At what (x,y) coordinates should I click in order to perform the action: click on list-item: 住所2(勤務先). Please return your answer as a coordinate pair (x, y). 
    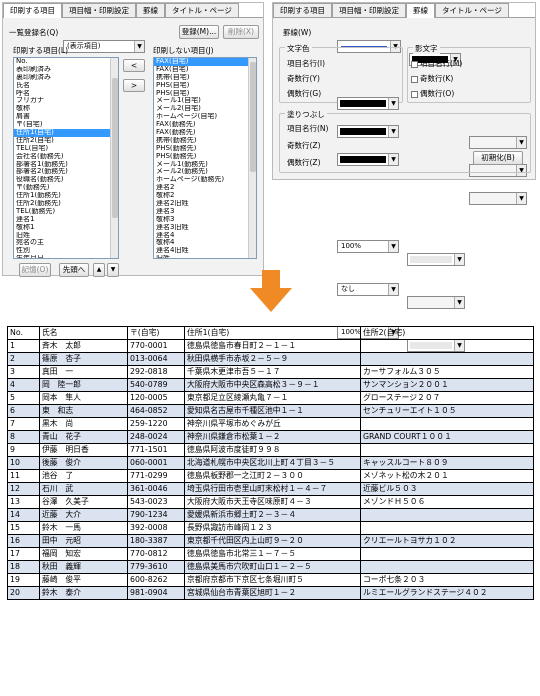
    Looking at the image, I should click on (66, 204).